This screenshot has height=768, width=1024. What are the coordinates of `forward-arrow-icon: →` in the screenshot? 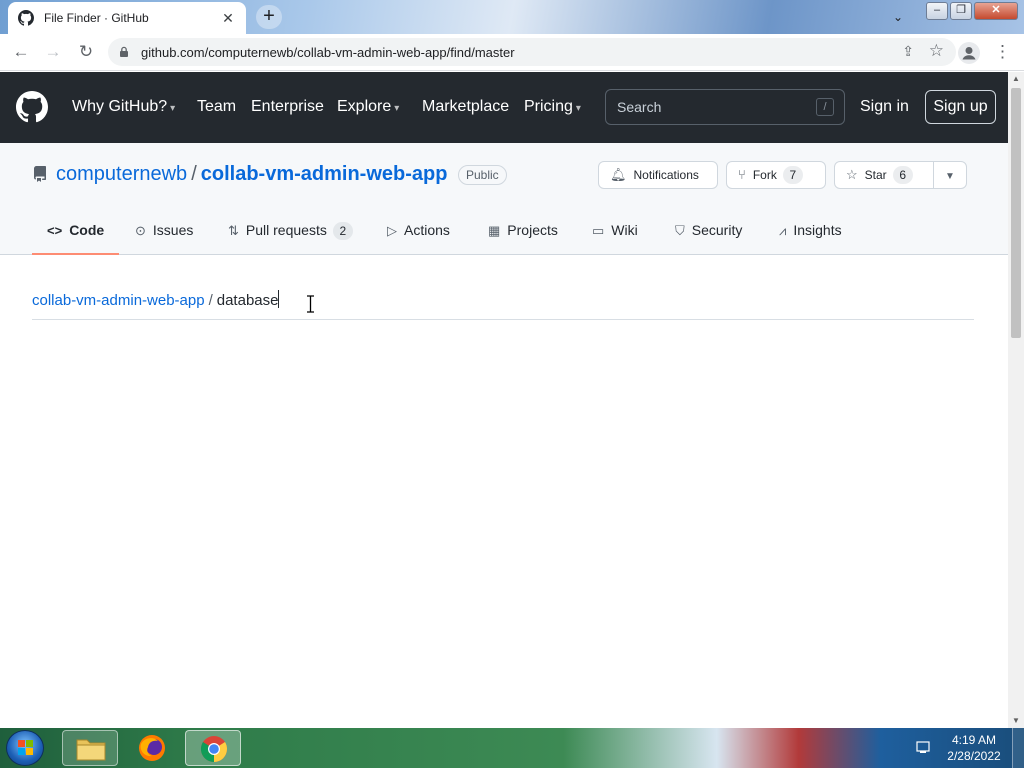 It's located at (53, 52).